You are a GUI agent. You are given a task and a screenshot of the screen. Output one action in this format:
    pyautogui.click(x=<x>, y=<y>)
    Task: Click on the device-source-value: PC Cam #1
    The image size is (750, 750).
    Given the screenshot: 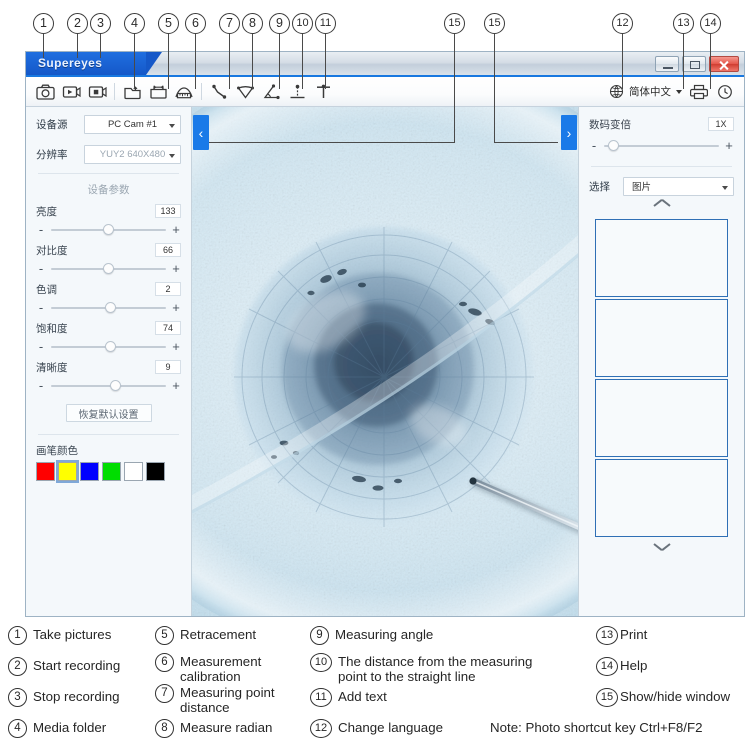 What is the action you would take?
    pyautogui.click(x=132, y=124)
    